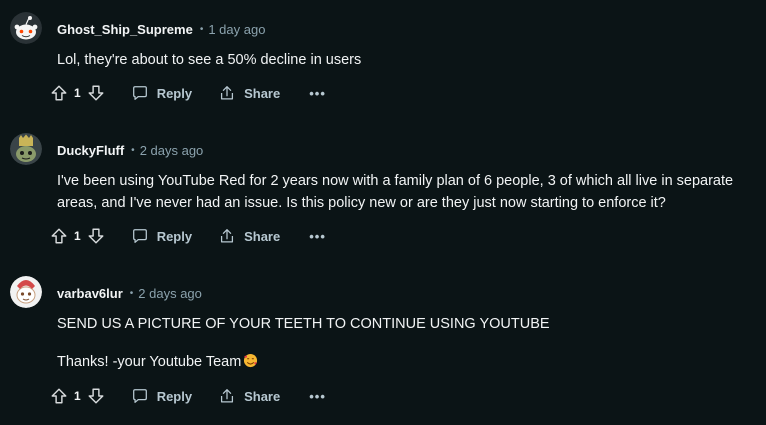  What do you see at coordinates (90, 150) in the screenshot?
I see `author-name: DuckyFluff` at bounding box center [90, 150].